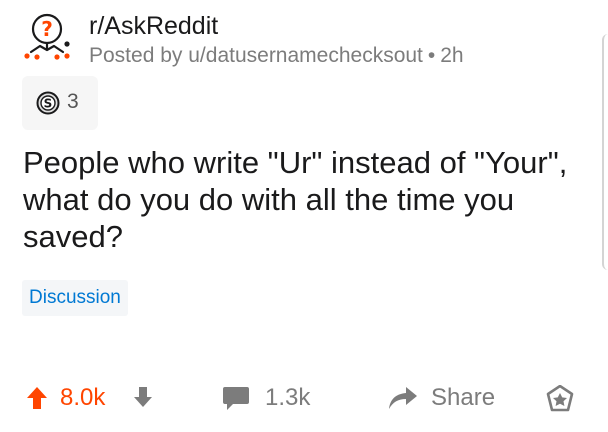 This screenshot has height=432, width=608. I want to click on comments-button: 1.3k, so click(277, 397).